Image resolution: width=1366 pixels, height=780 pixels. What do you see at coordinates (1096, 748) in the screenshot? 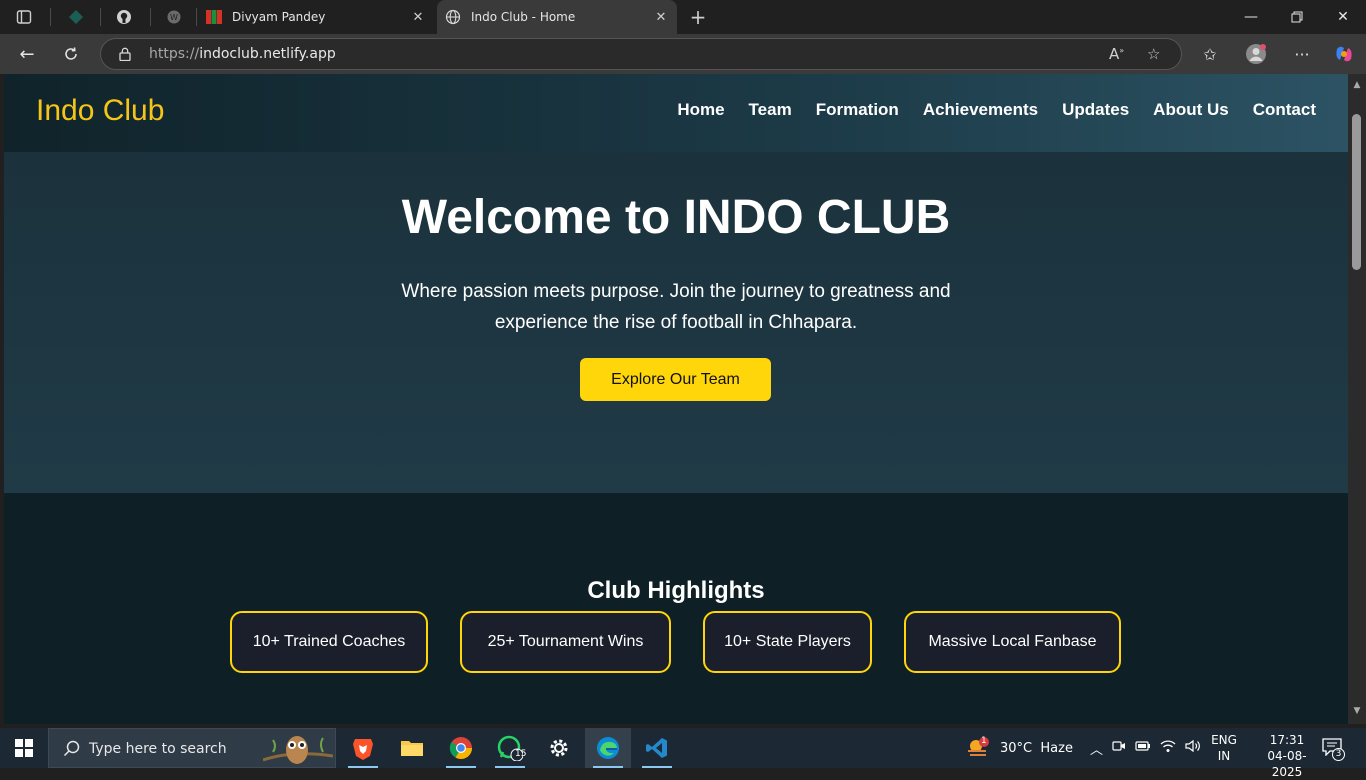
I see `show-hidden-icons-chevron-icon: ︿` at bounding box center [1096, 748].